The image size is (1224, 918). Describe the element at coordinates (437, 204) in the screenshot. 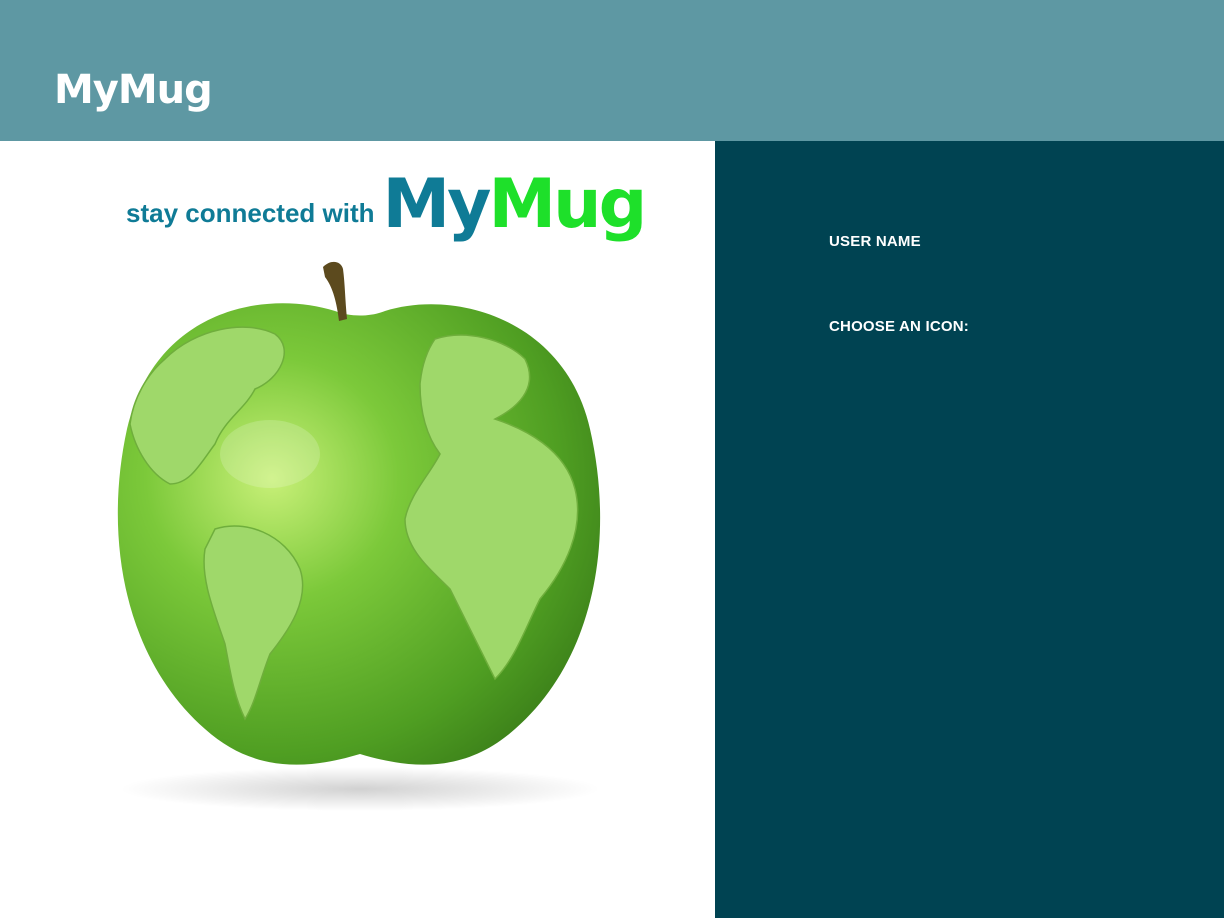

I see `brand-my-text: My` at that location.